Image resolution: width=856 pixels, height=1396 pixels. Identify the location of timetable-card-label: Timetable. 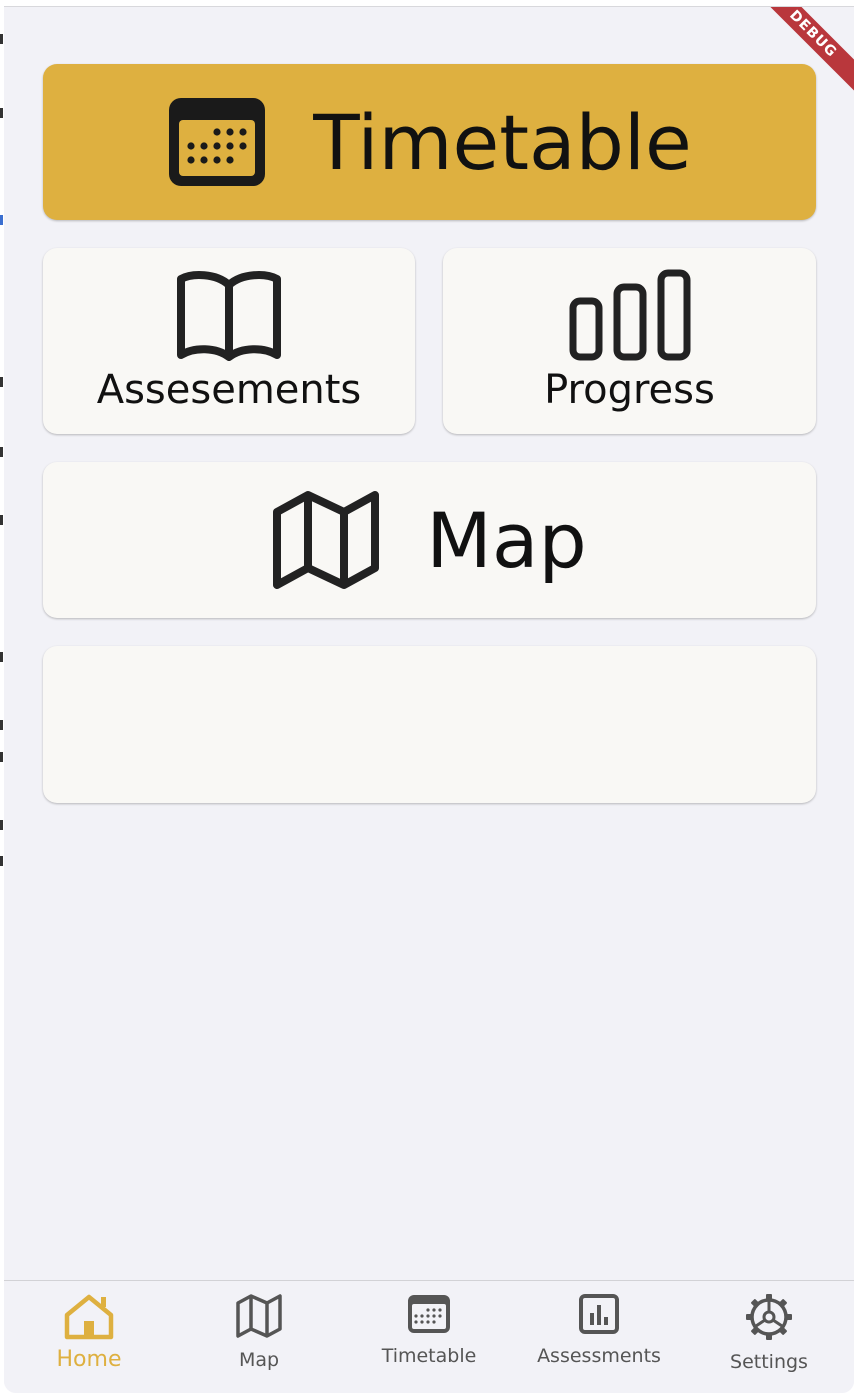
(502, 142).